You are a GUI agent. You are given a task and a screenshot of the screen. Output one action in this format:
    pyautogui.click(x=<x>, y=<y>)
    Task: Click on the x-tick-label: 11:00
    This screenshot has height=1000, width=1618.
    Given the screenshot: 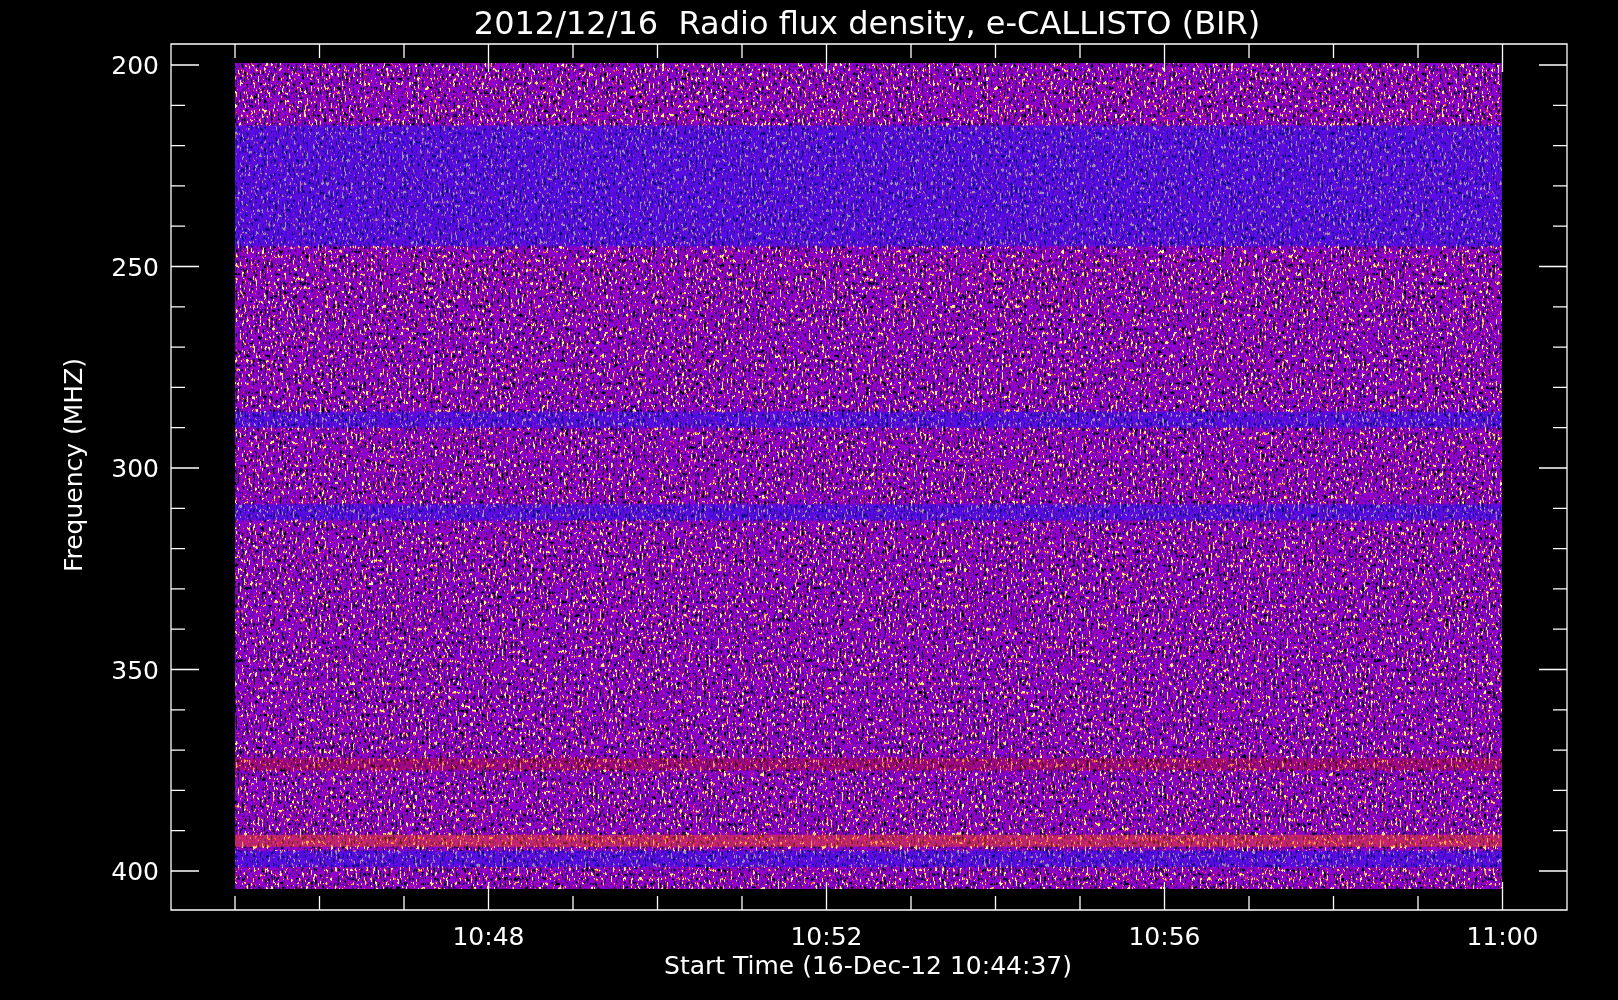 What is the action you would take?
    pyautogui.click(x=1502, y=936)
    